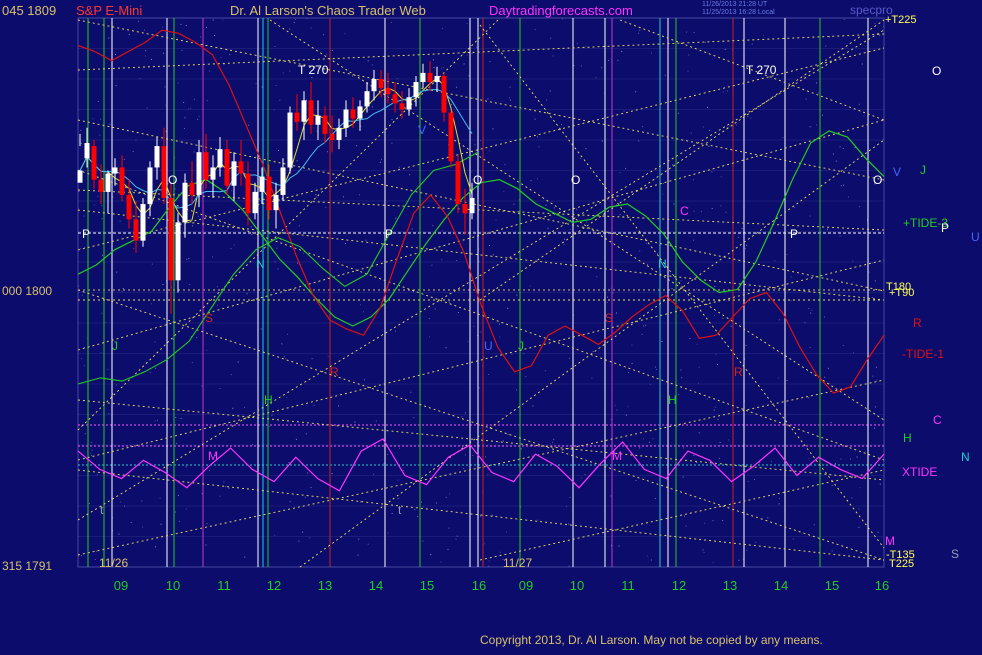 The height and width of the screenshot is (655, 982). Describe the element at coordinates (325, 585) in the screenshot. I see `x-axis-tick-label: 13` at that location.